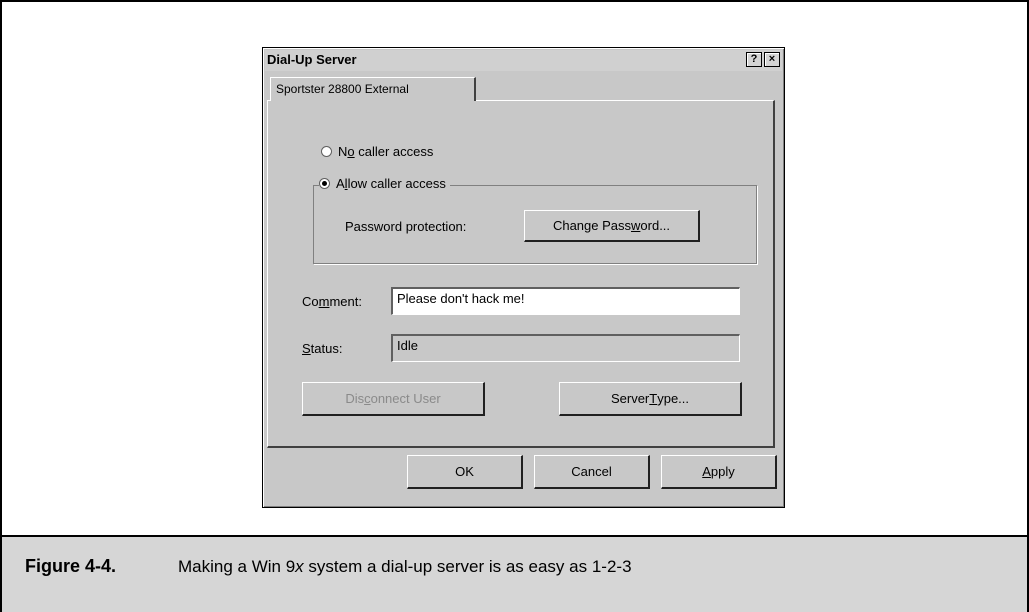 This screenshot has width=1029, height=612. I want to click on disconnect-user-button: Dis c onnect User, so click(393, 399).